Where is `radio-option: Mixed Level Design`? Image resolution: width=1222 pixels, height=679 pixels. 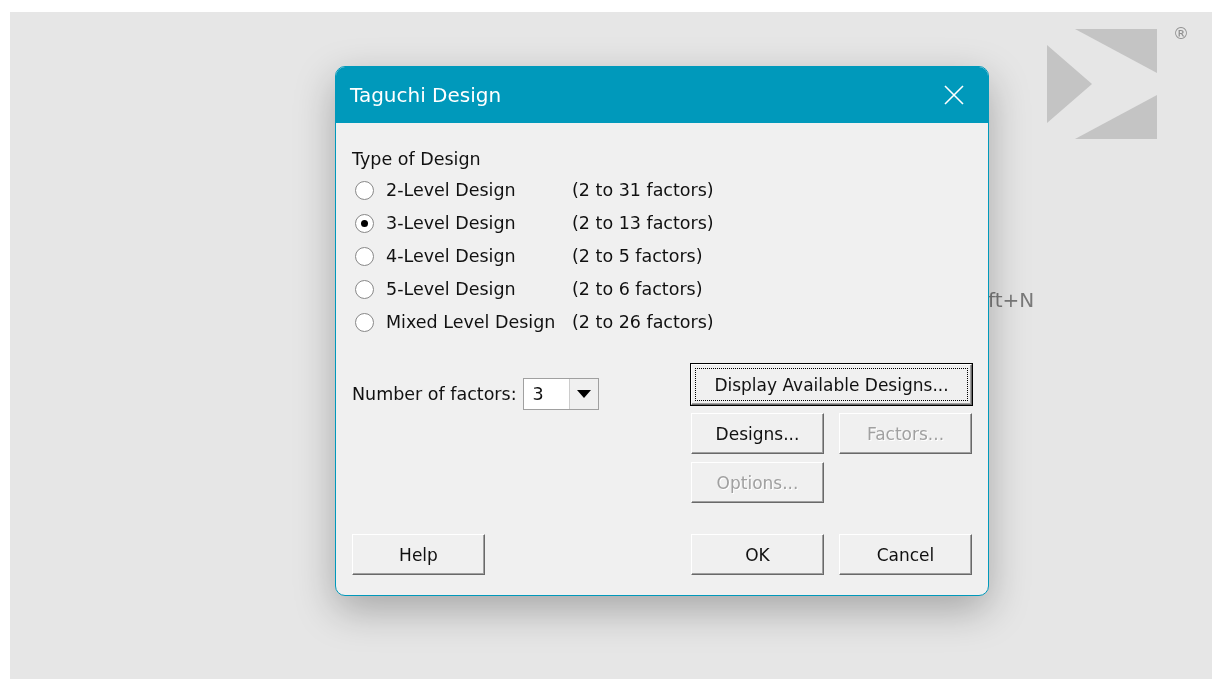
radio-option: Mixed Level Design is located at coordinates (462, 322).